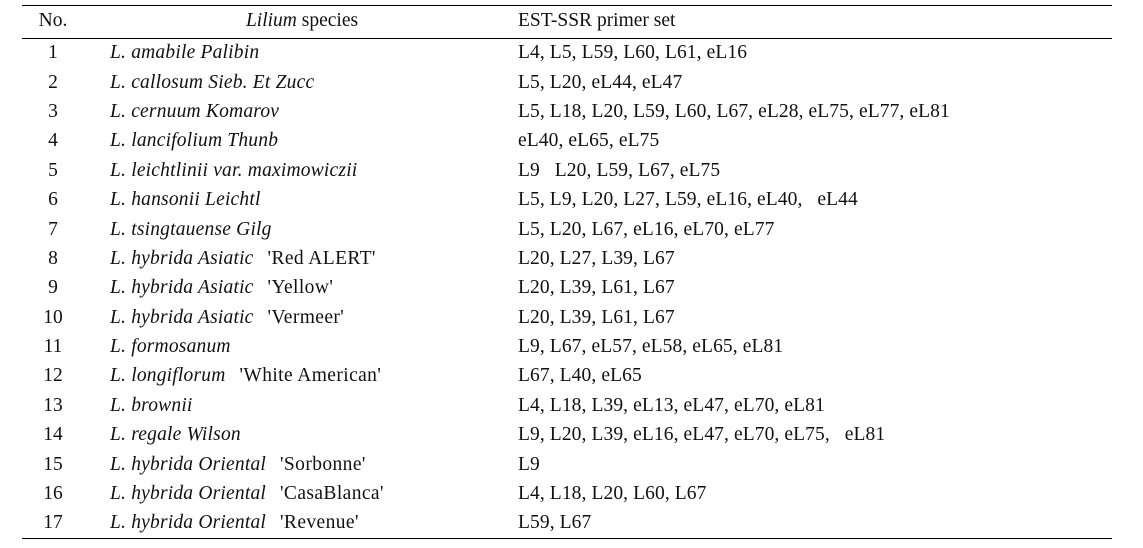 This screenshot has width=1143, height=548. I want to click on table-header: No. Lilium species EST-SSR primer set, so click(567, 22).